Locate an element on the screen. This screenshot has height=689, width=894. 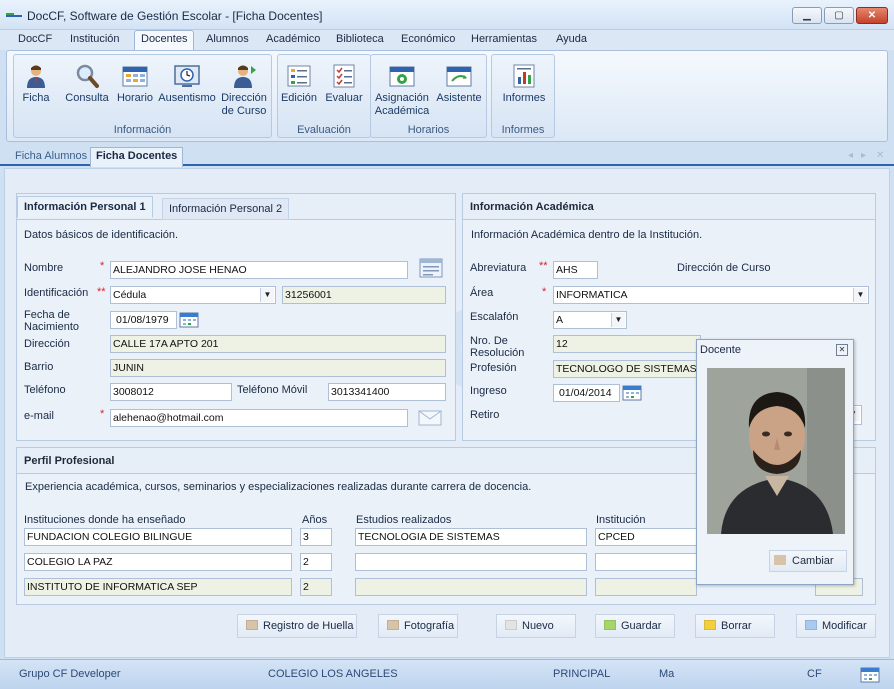
guardar-button: Guardar is located at coordinates (635, 626).